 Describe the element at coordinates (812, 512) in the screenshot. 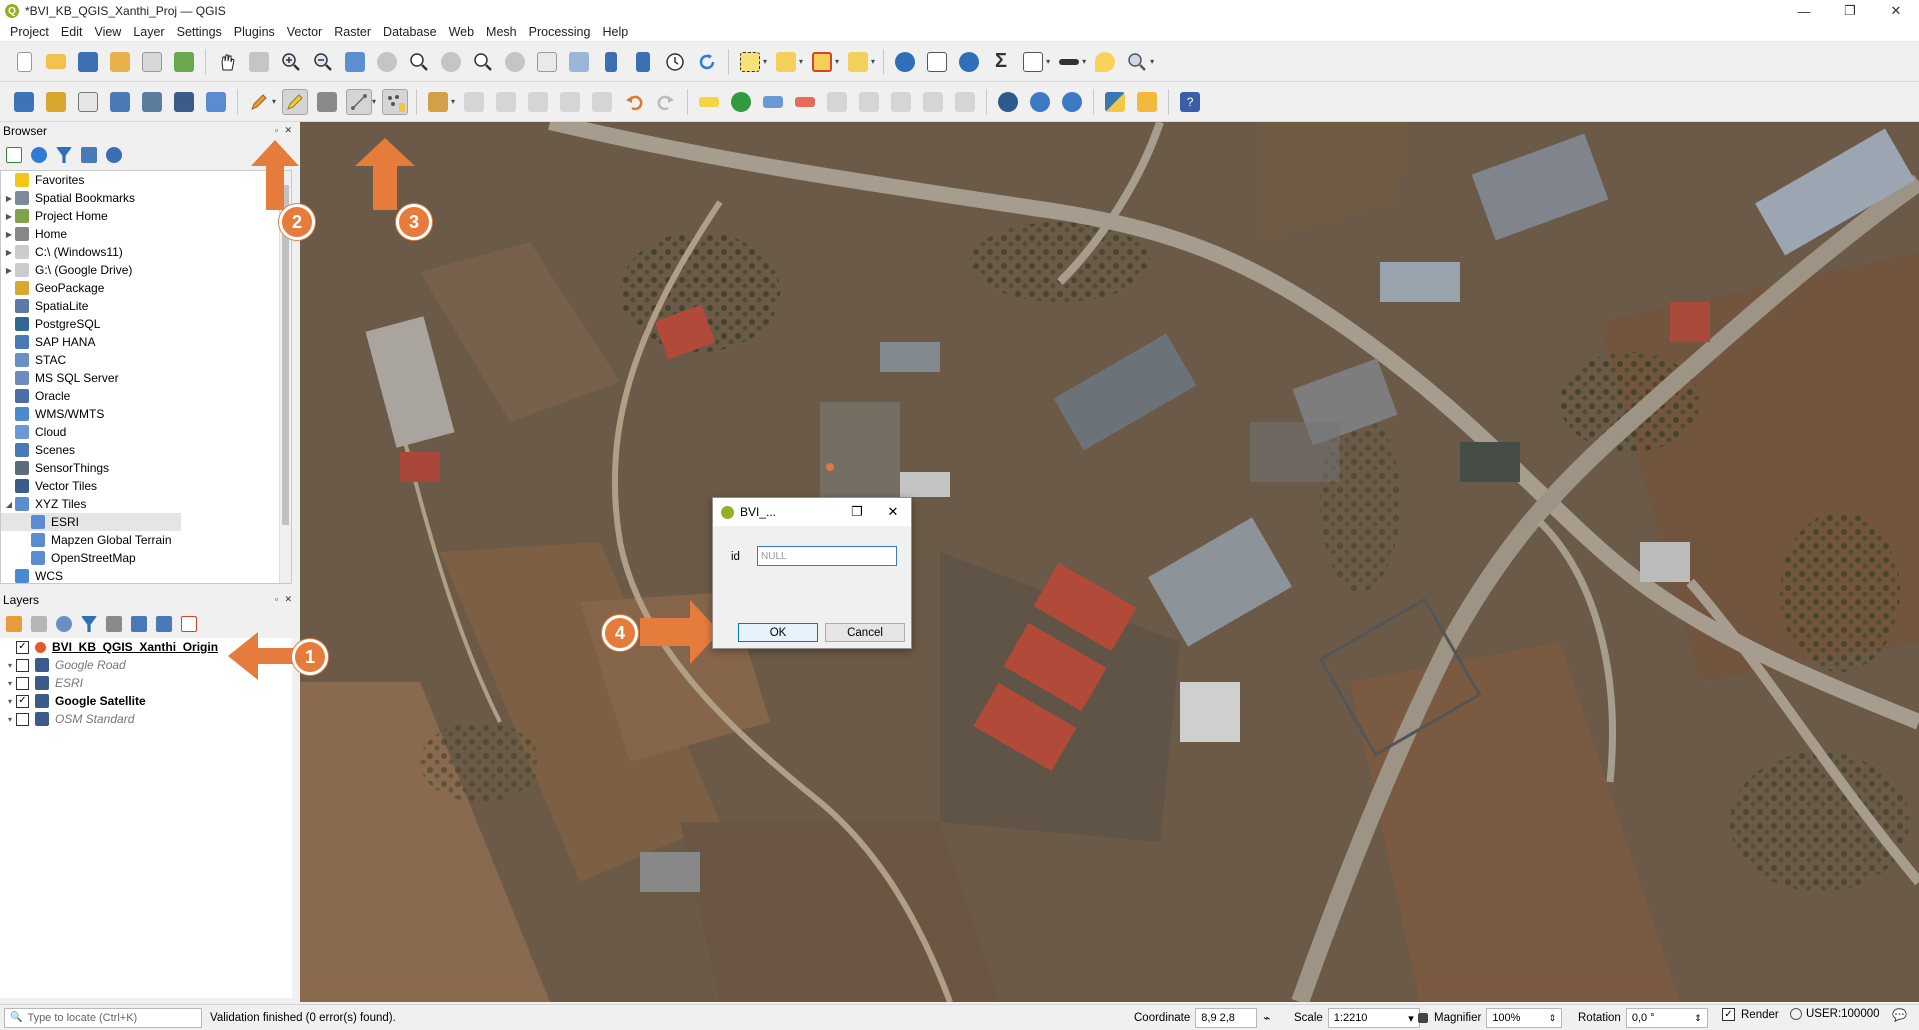

I see `dialog-title-bar: BVI_... ❐ ✕` at that location.